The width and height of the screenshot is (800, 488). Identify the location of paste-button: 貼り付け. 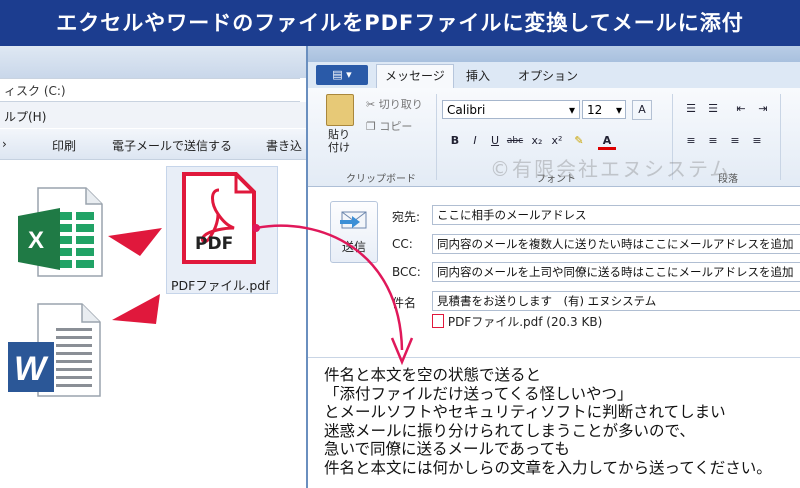
(343, 141).